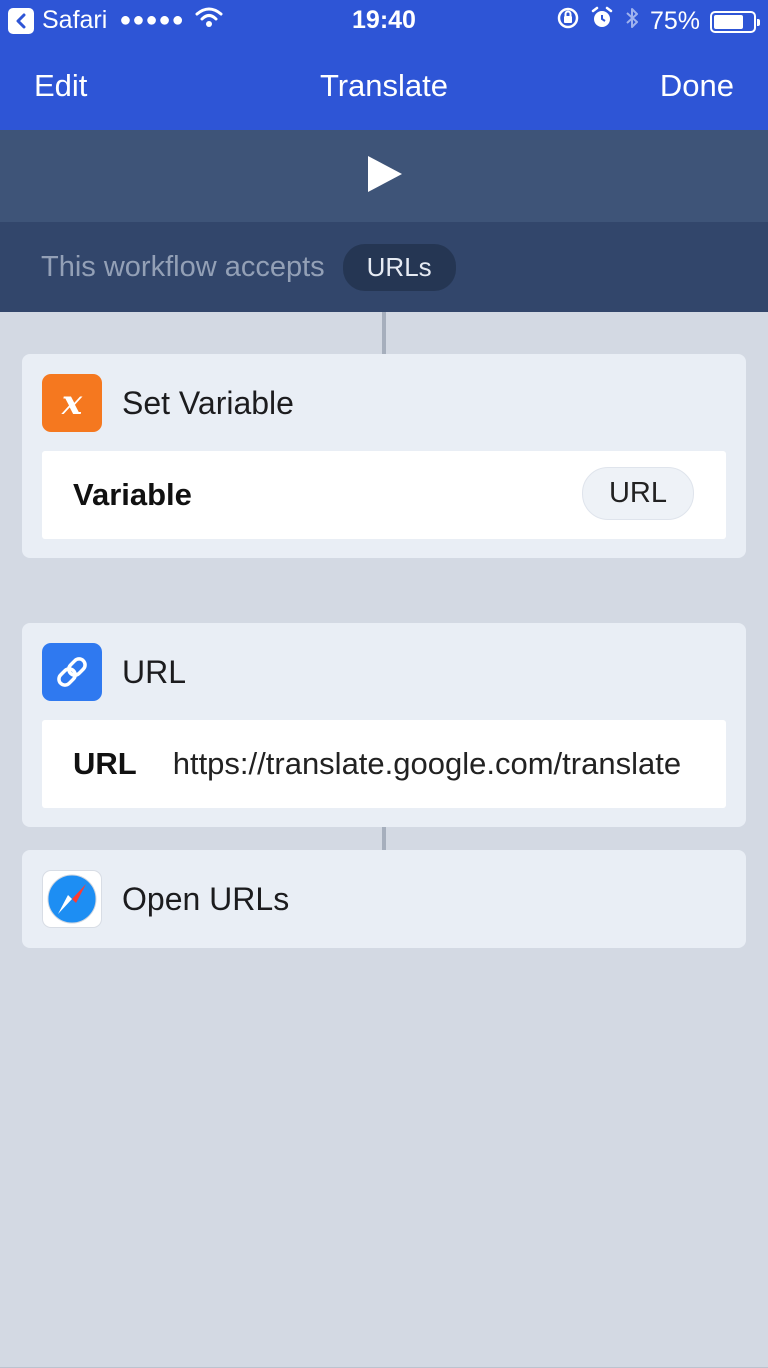 Image resolution: width=768 pixels, height=1368 pixels. Describe the element at coordinates (154, 671) in the screenshot. I see `action-title: URL` at that location.